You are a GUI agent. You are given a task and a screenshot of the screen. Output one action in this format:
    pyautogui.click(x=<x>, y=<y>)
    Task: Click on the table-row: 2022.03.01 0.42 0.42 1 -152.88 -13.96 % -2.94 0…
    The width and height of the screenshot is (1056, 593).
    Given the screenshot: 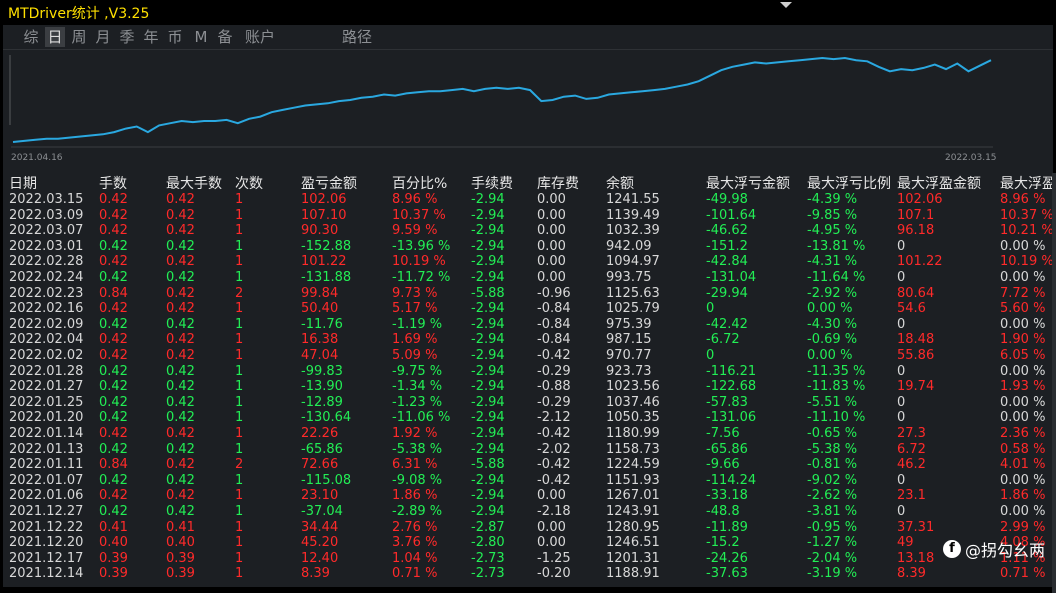 What is the action you would take?
    pyautogui.click(x=528, y=247)
    